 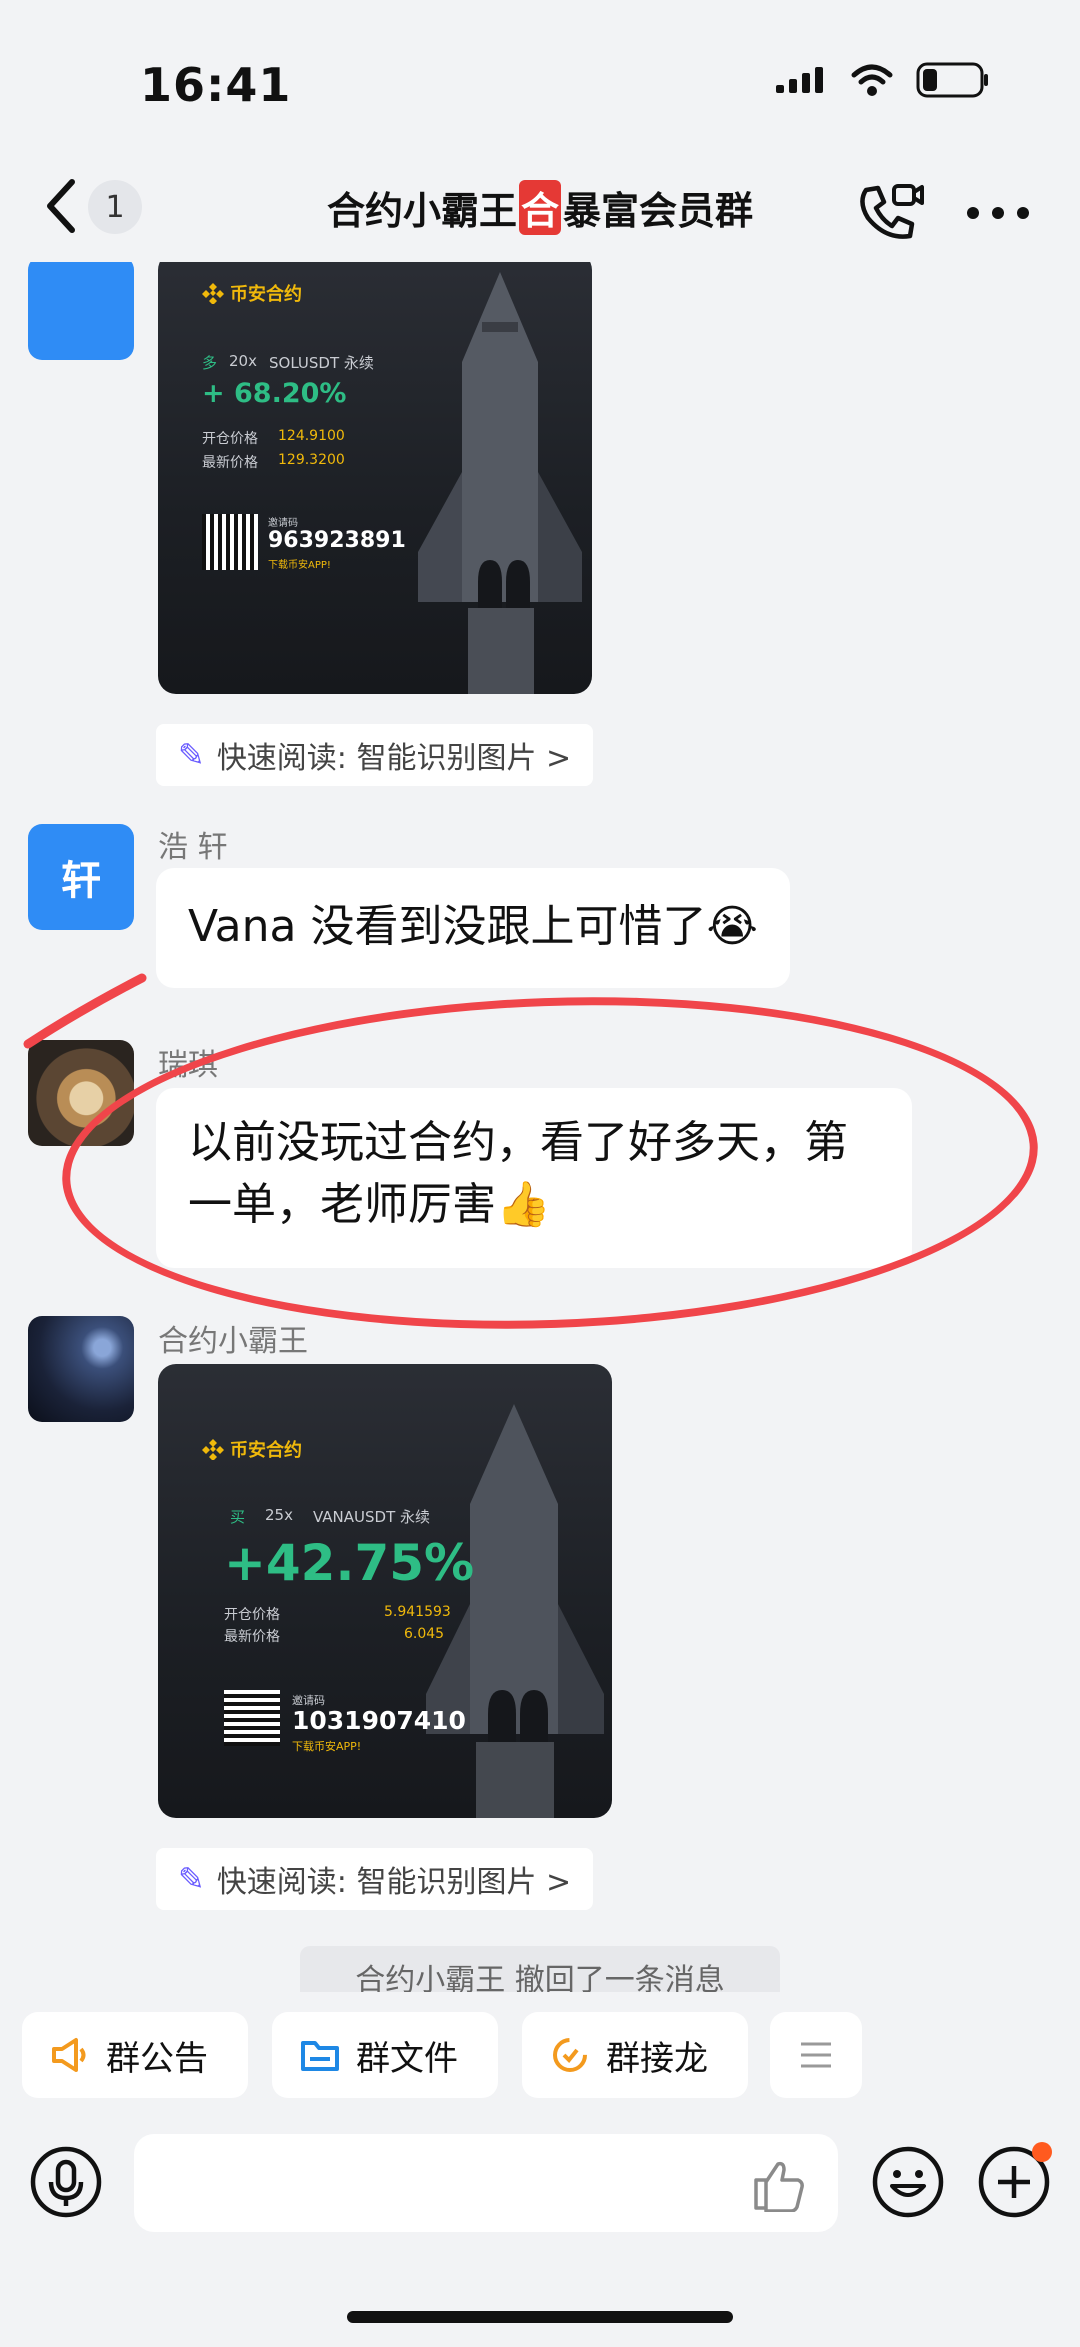 What do you see at coordinates (81, 877) in the screenshot?
I see `avatar: 轩` at bounding box center [81, 877].